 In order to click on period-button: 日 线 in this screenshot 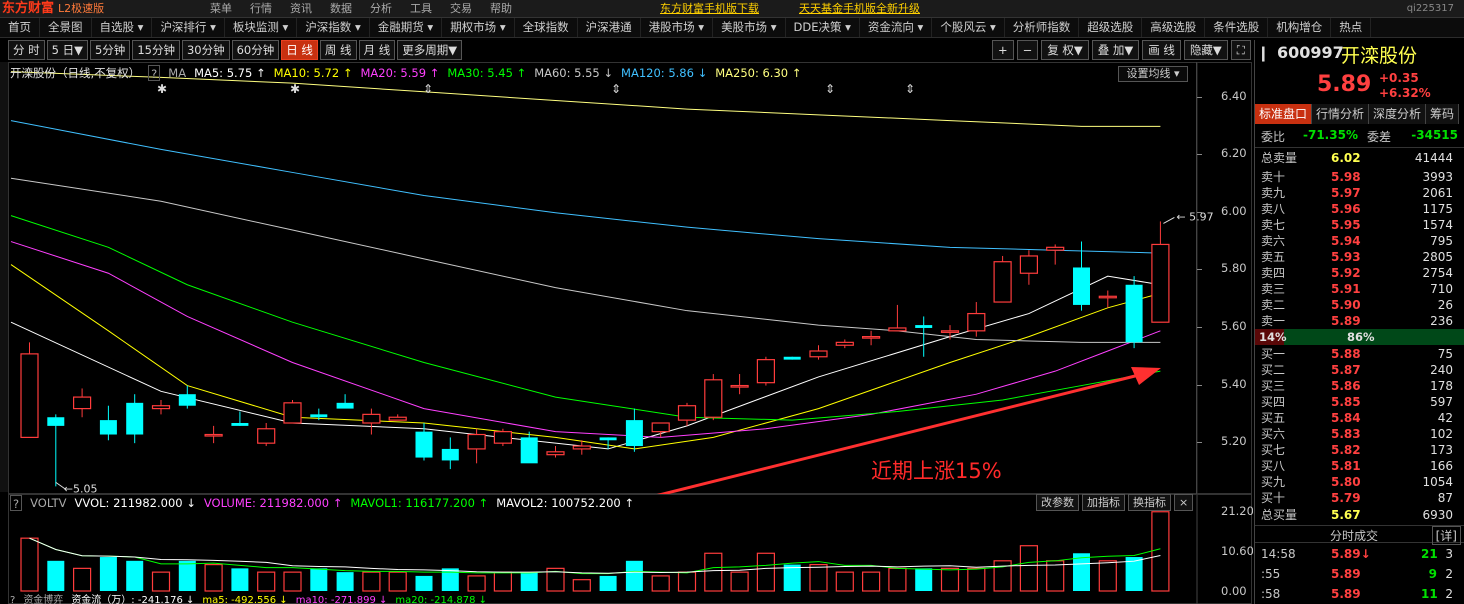, I will do `click(299, 50)`.